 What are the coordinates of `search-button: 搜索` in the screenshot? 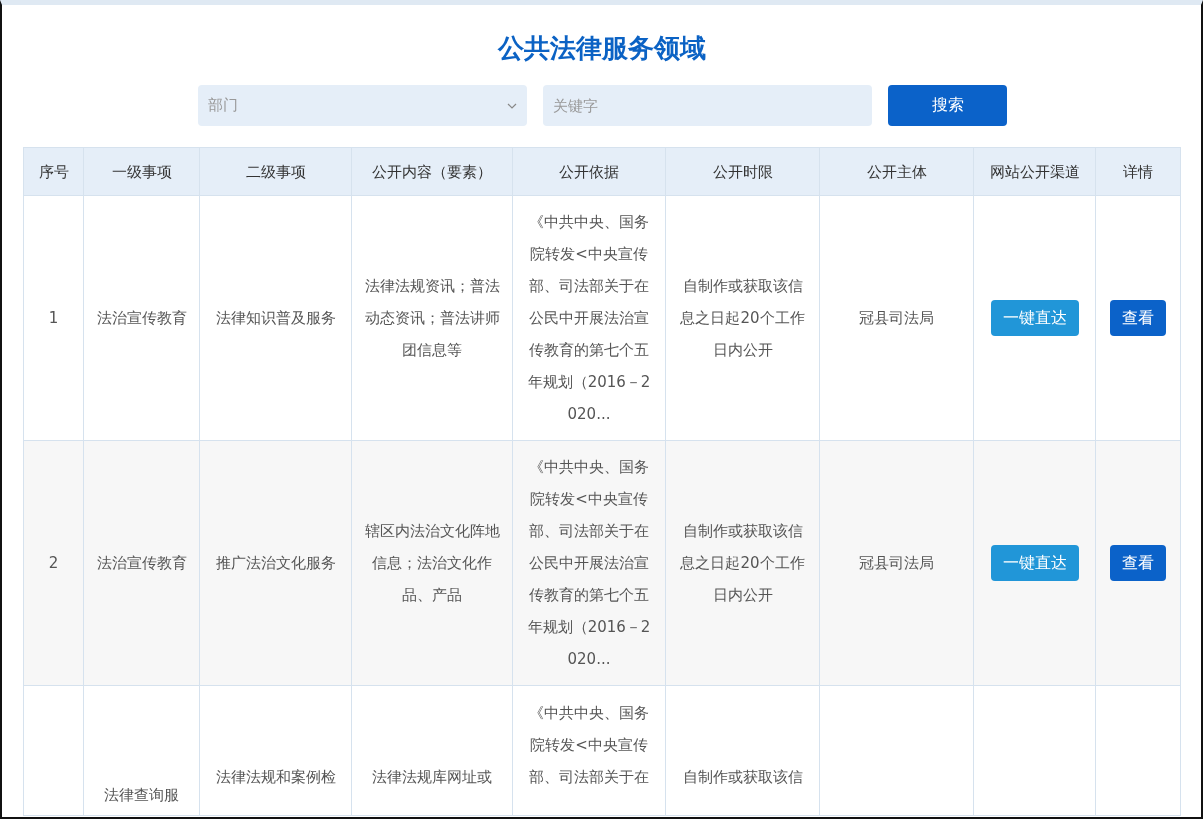 It's located at (947, 105).